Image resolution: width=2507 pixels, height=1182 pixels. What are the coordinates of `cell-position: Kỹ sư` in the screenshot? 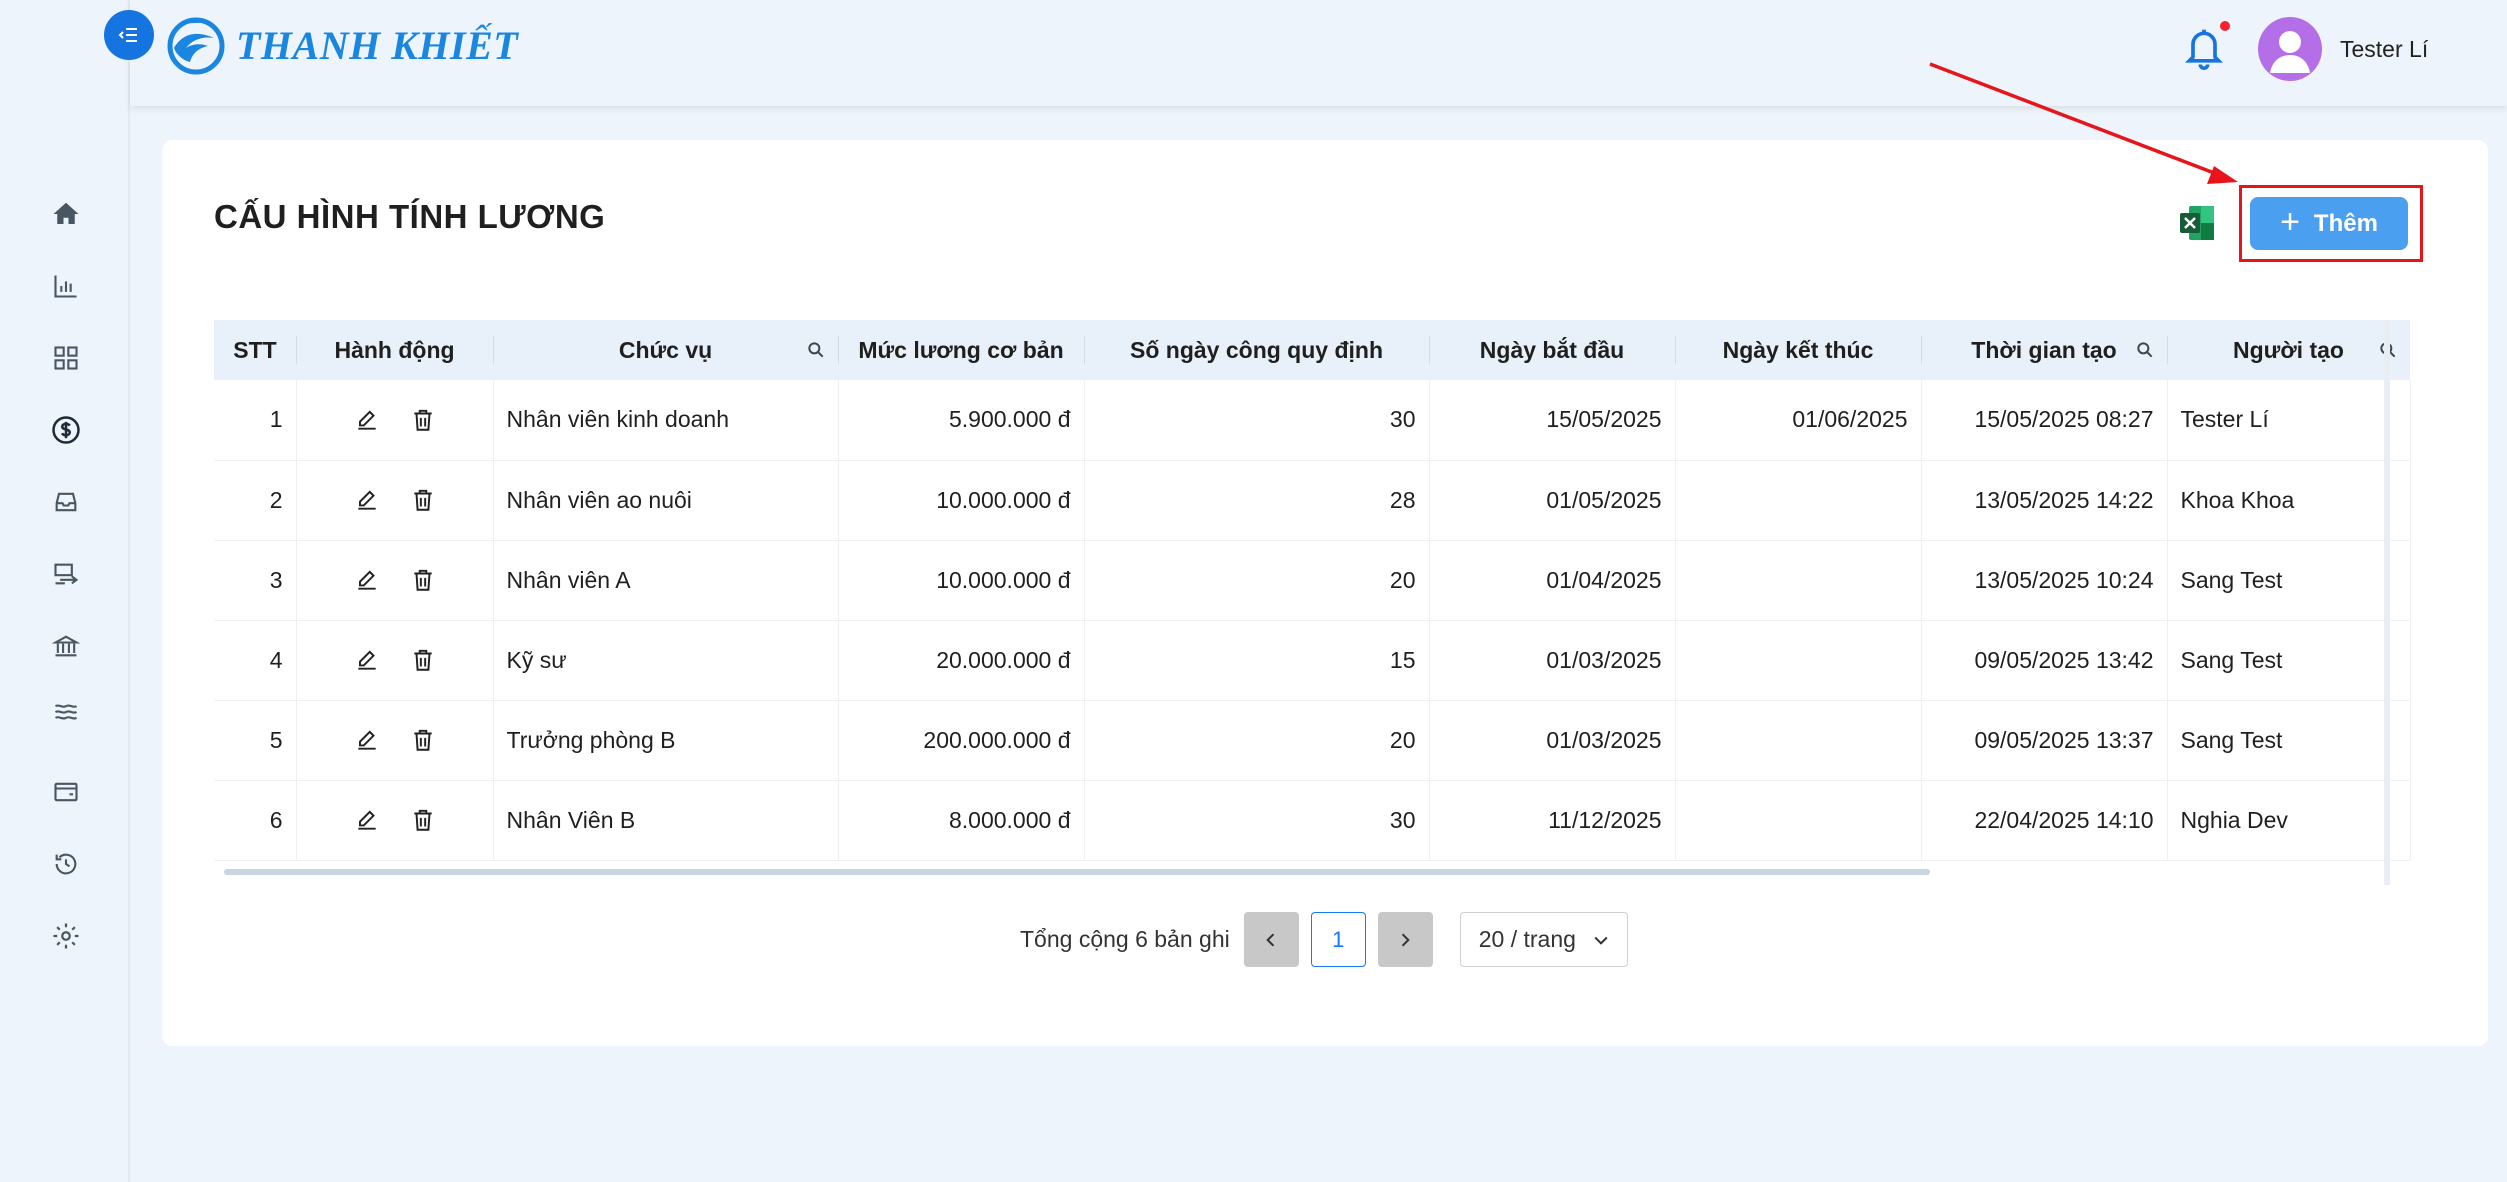 It's located at (666, 660).